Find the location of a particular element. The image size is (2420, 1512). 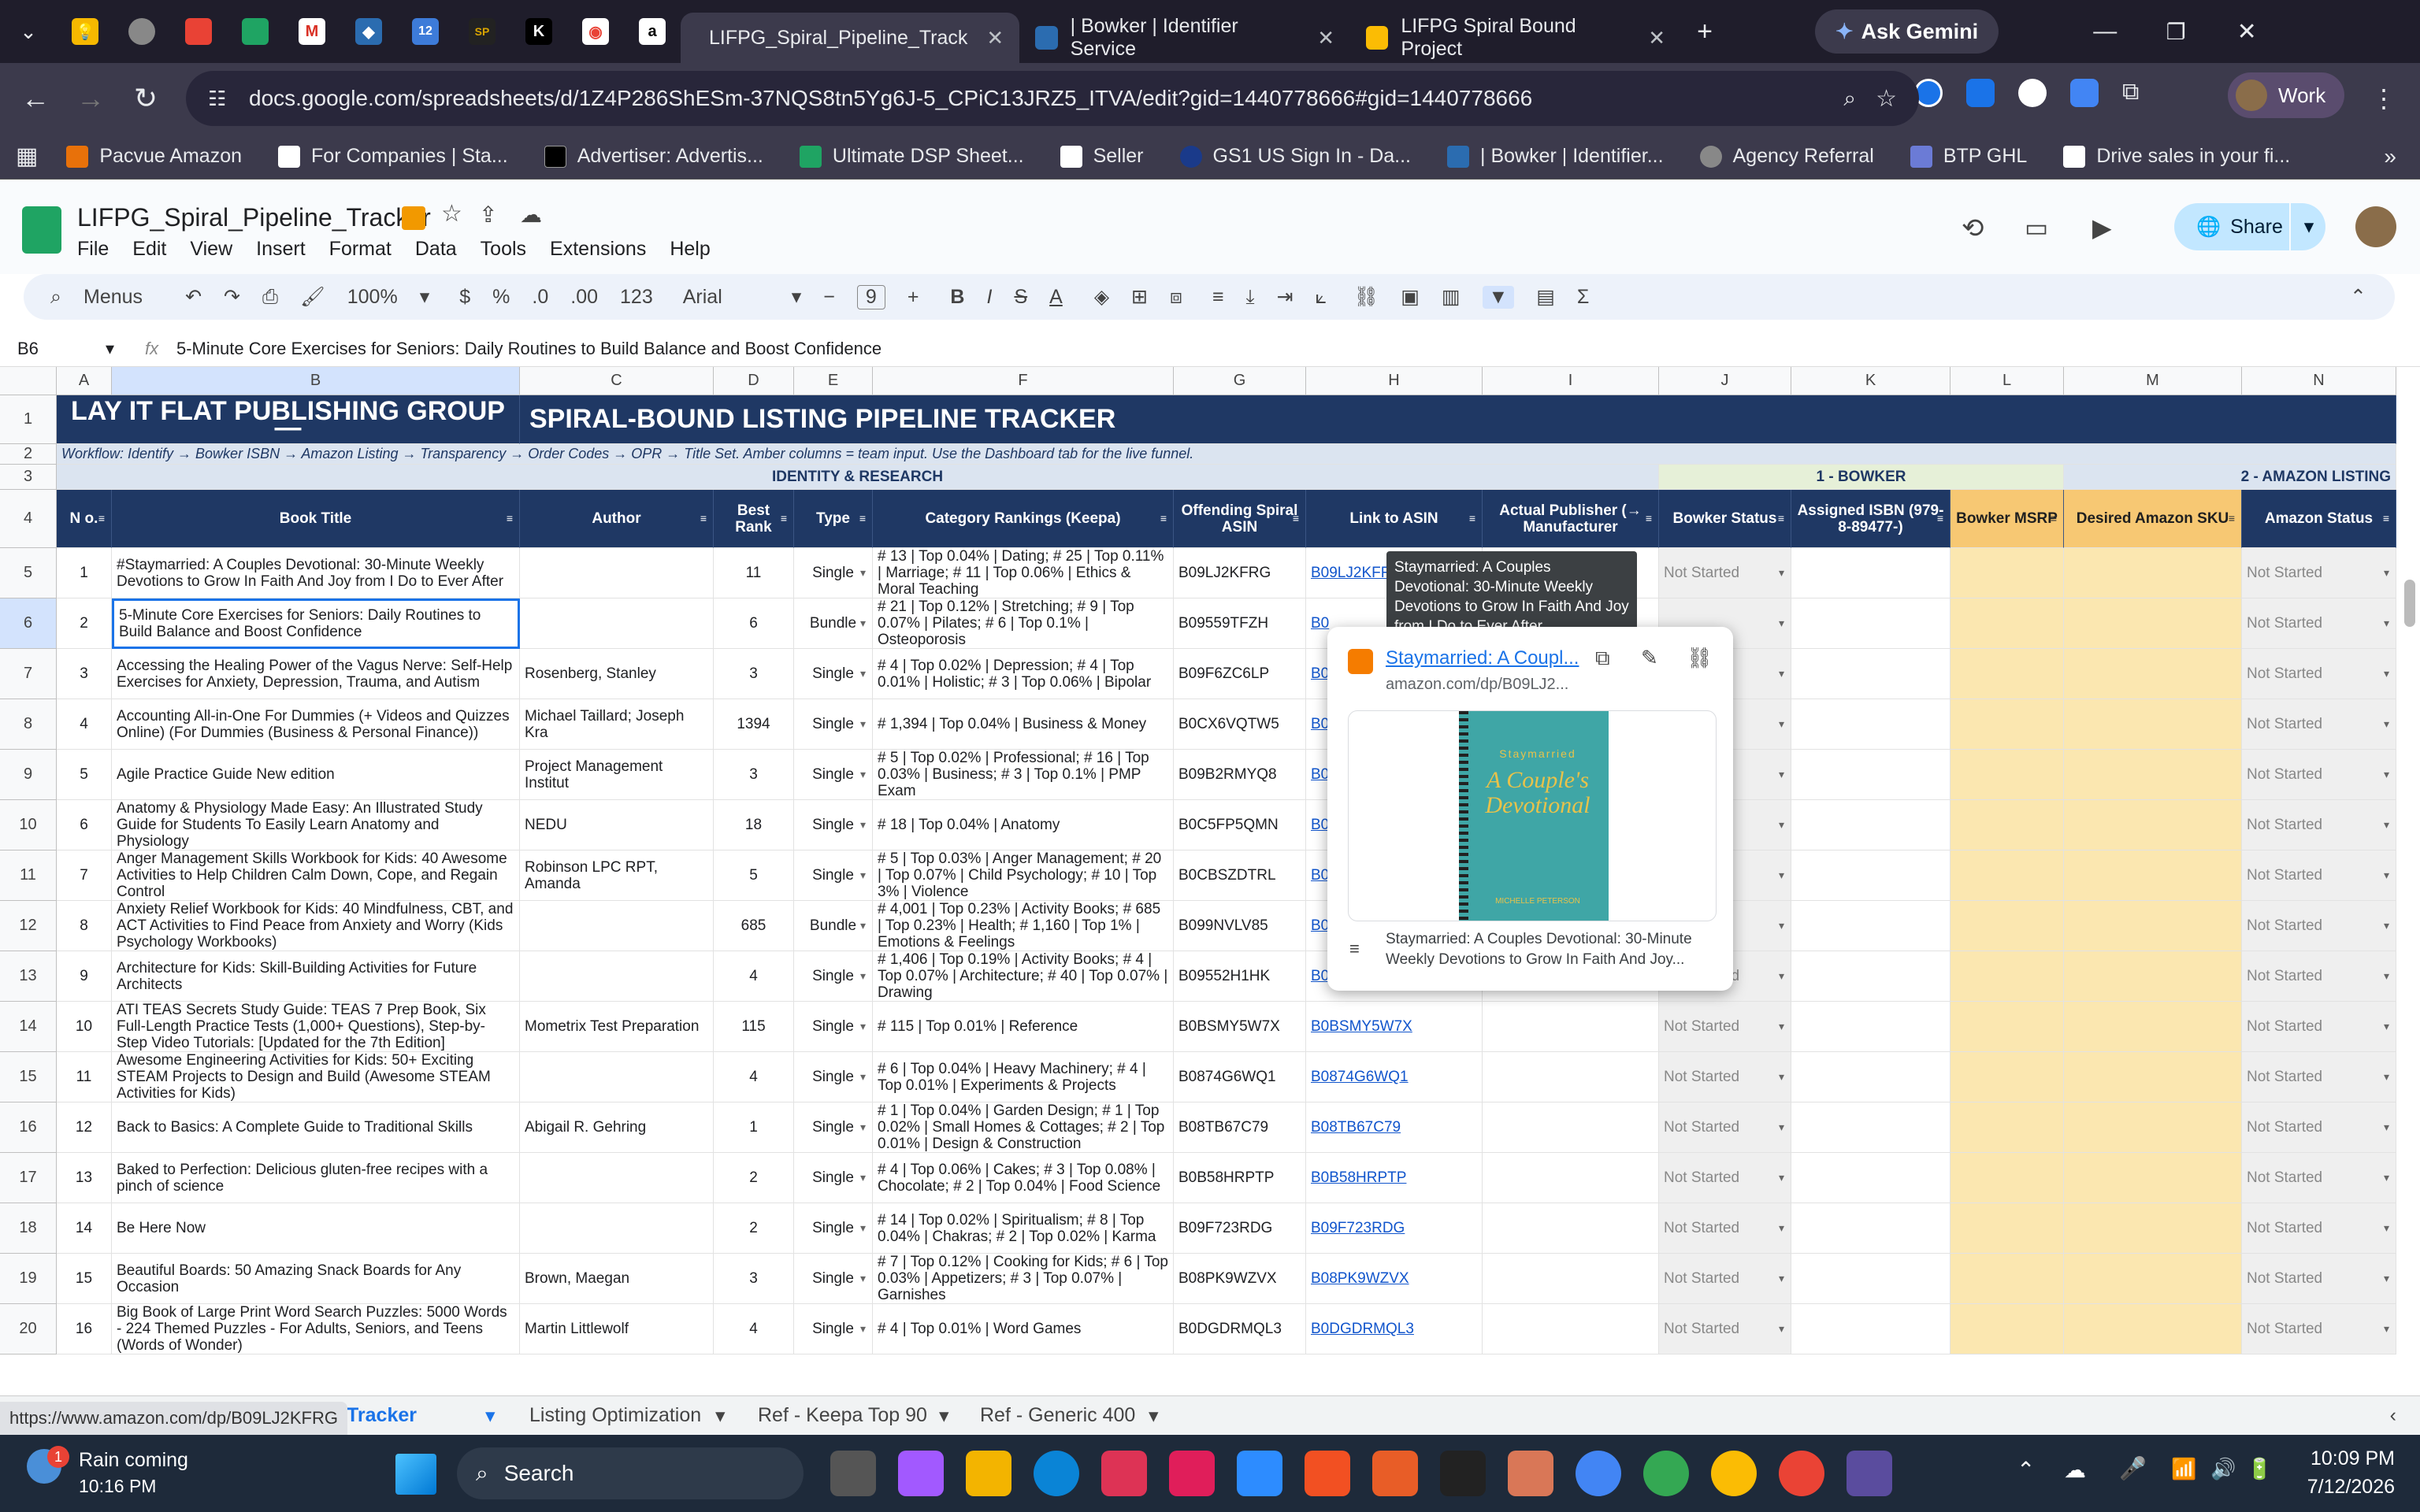

column-header: G is located at coordinates (1240, 381).